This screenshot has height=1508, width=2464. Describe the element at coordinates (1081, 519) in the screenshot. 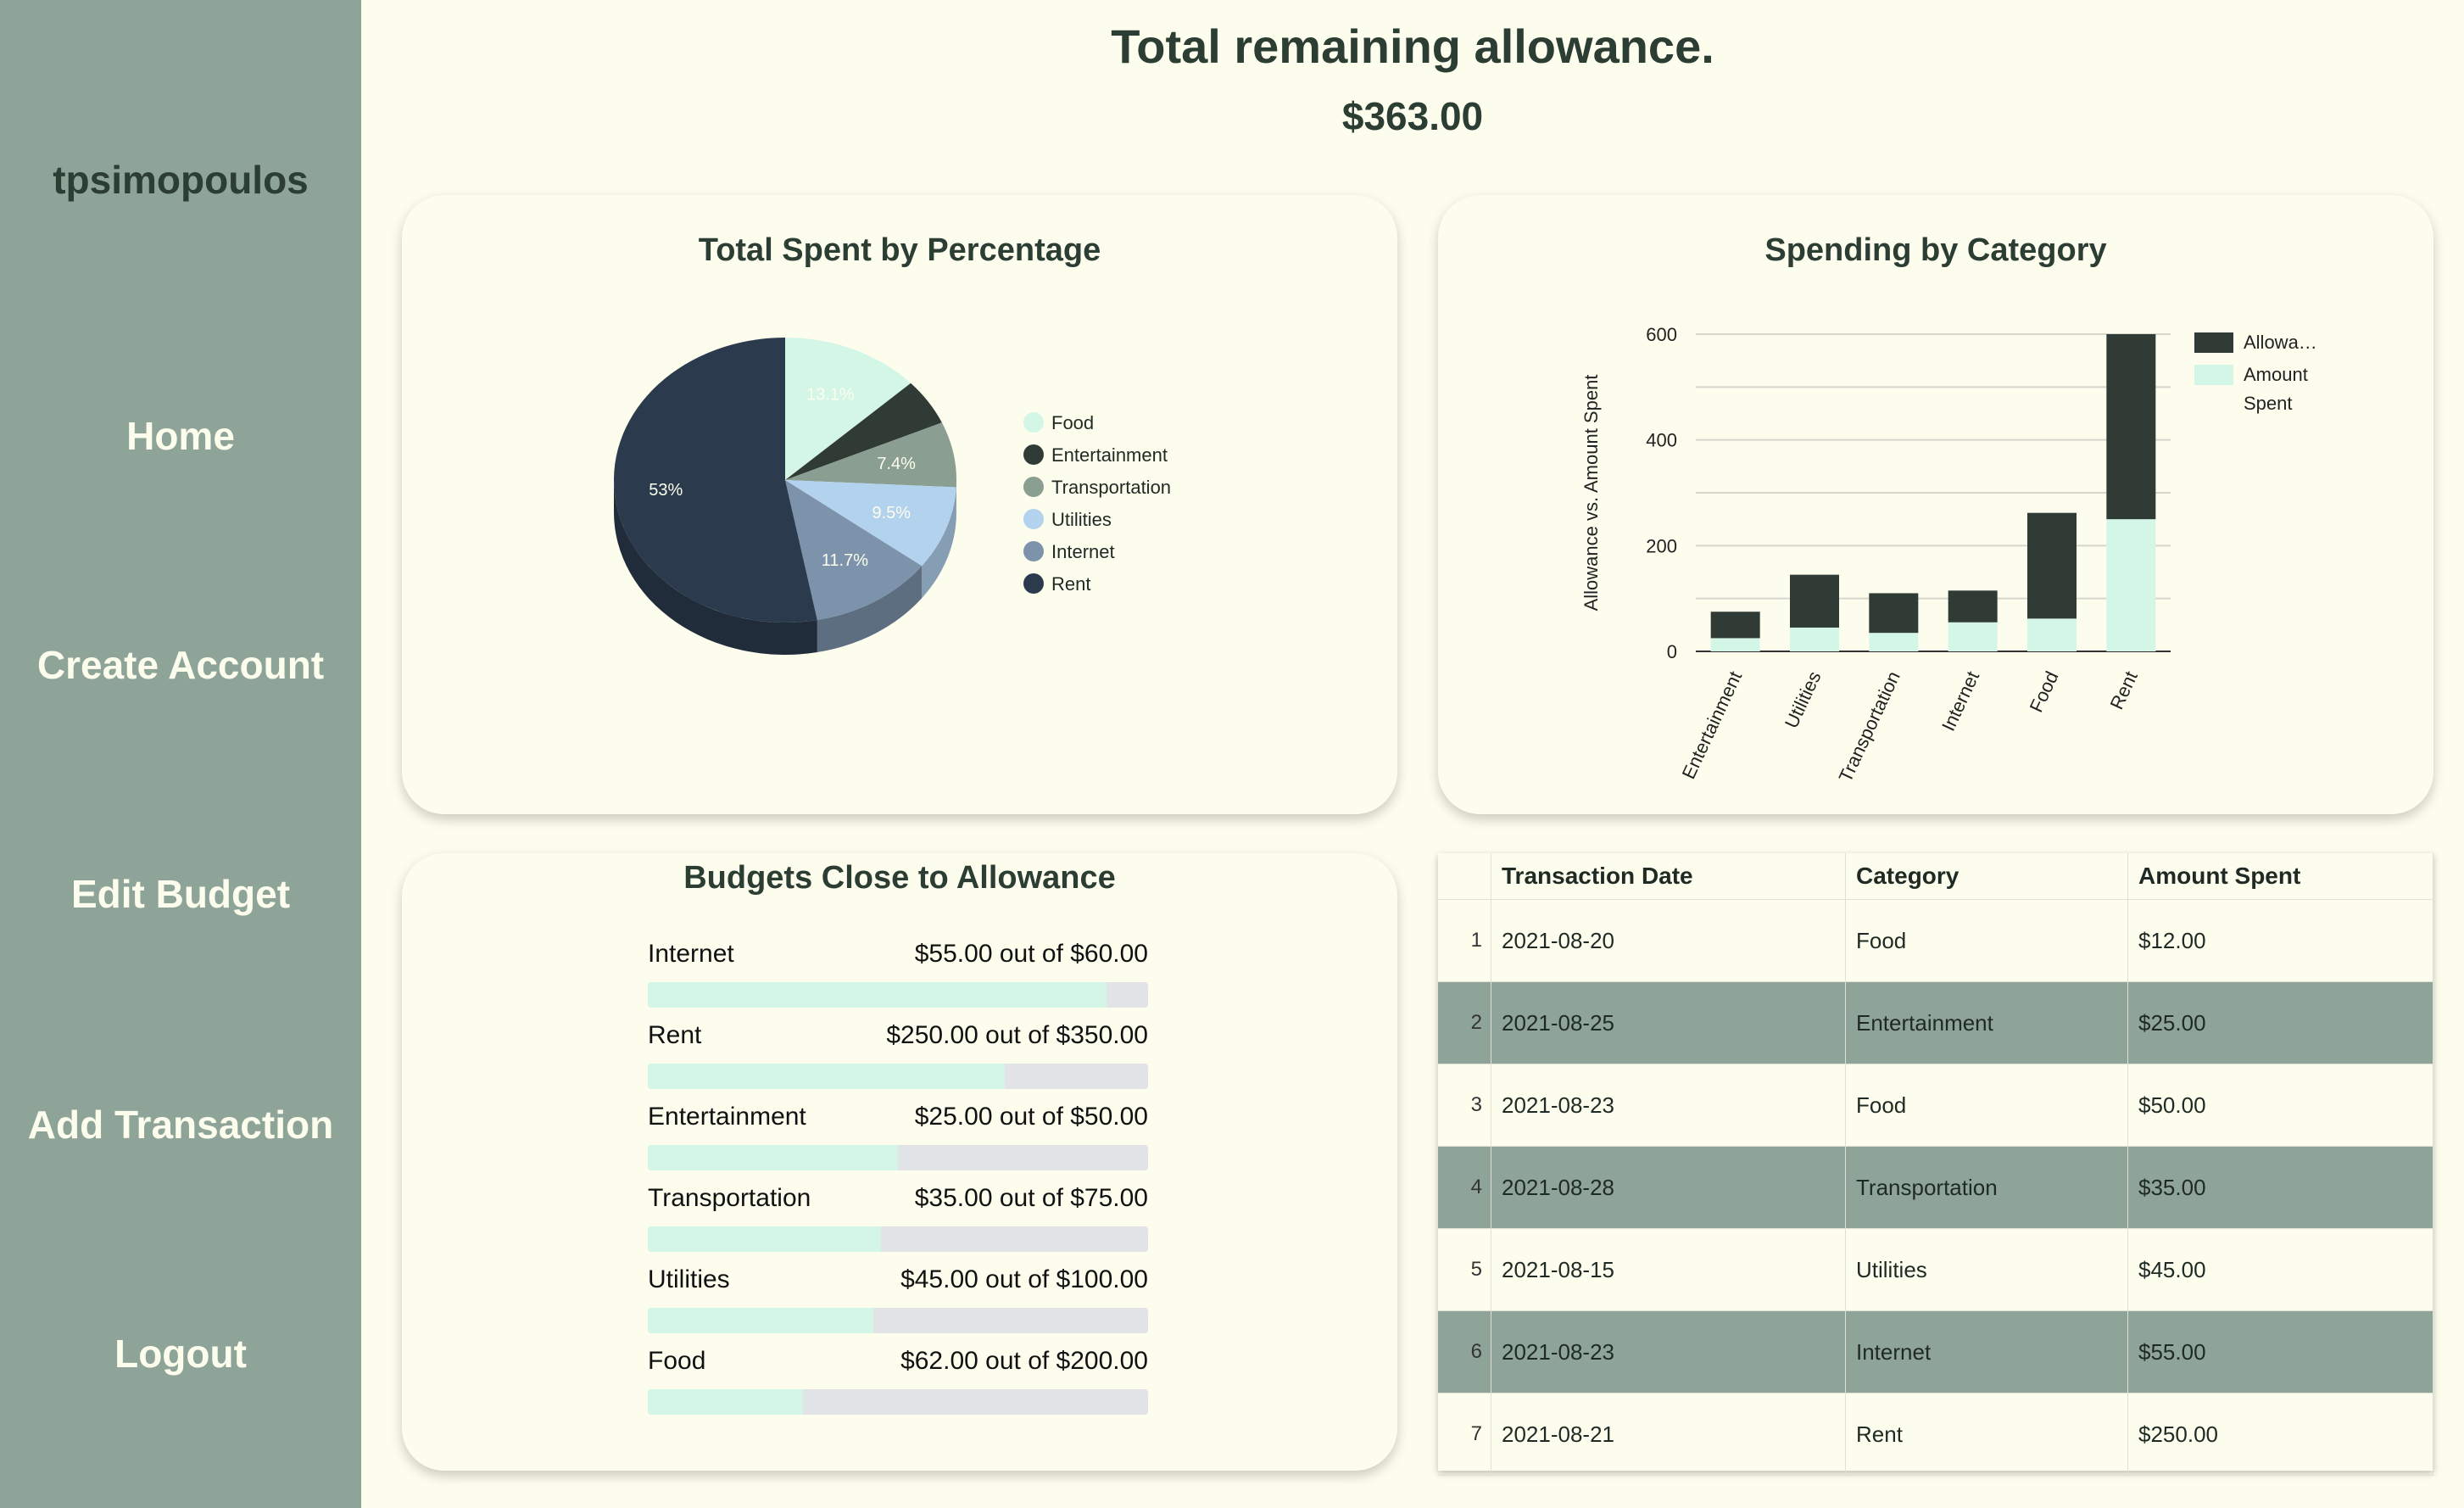

I see `legend-label: Utilities` at that location.